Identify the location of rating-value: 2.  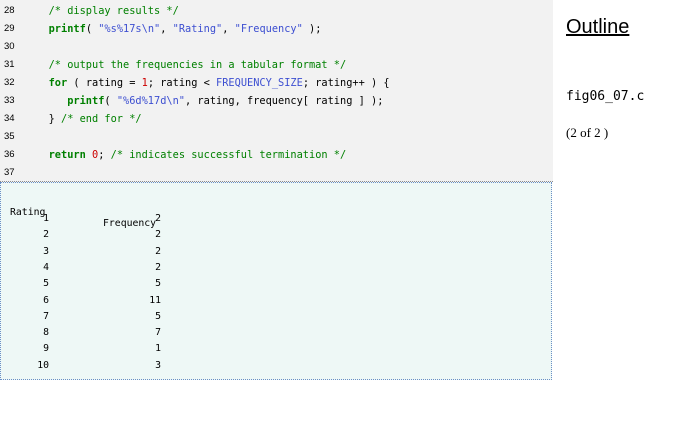
(46, 235).